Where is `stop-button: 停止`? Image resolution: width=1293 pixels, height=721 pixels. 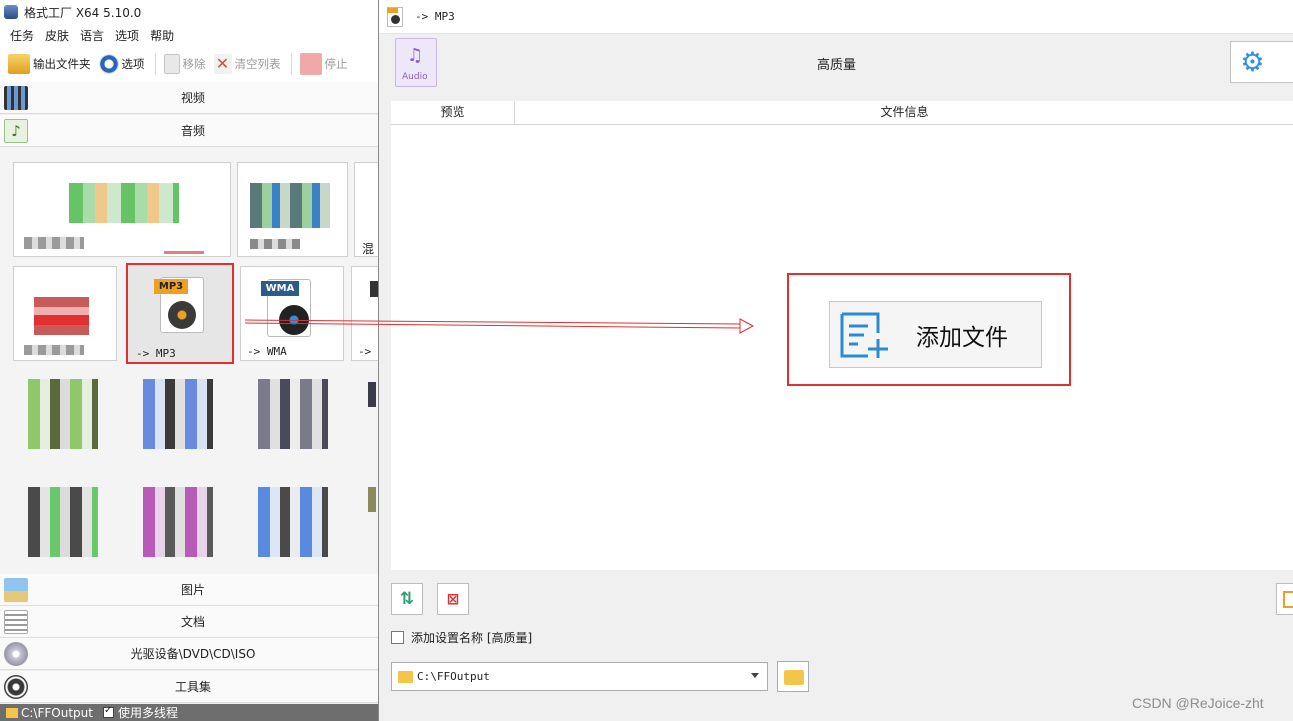 stop-button: 停止 is located at coordinates (323, 64).